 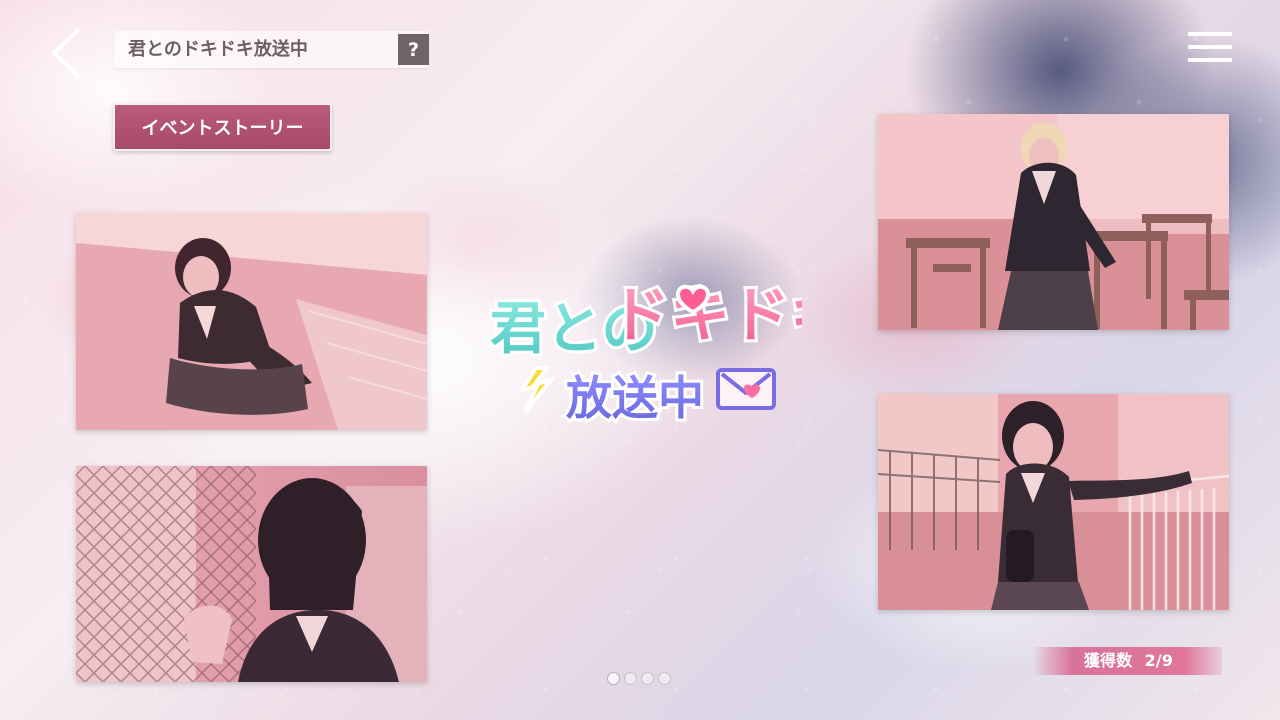 I want to click on event-story-button: イベントストーリー, so click(x=222, y=127).